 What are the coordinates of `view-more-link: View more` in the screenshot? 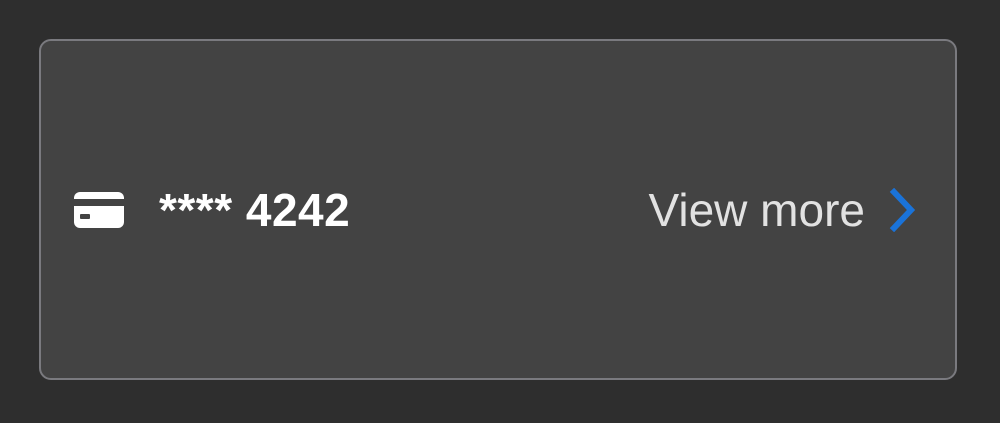 It's located at (783, 210).